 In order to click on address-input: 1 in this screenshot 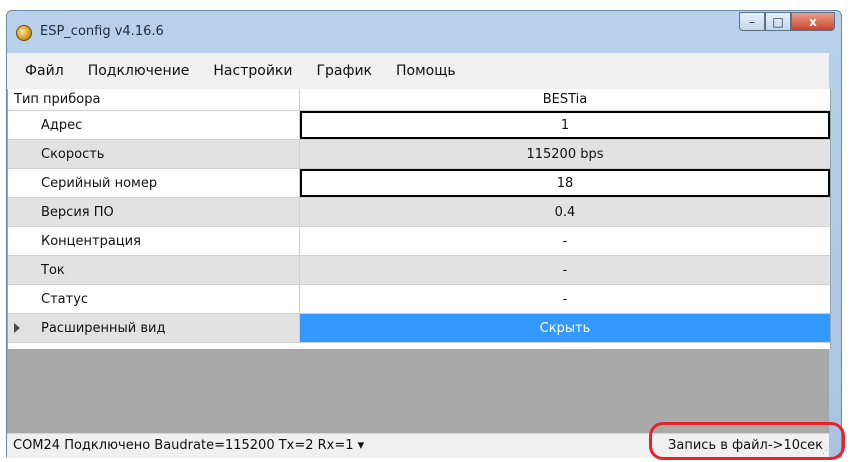, I will do `click(565, 125)`.